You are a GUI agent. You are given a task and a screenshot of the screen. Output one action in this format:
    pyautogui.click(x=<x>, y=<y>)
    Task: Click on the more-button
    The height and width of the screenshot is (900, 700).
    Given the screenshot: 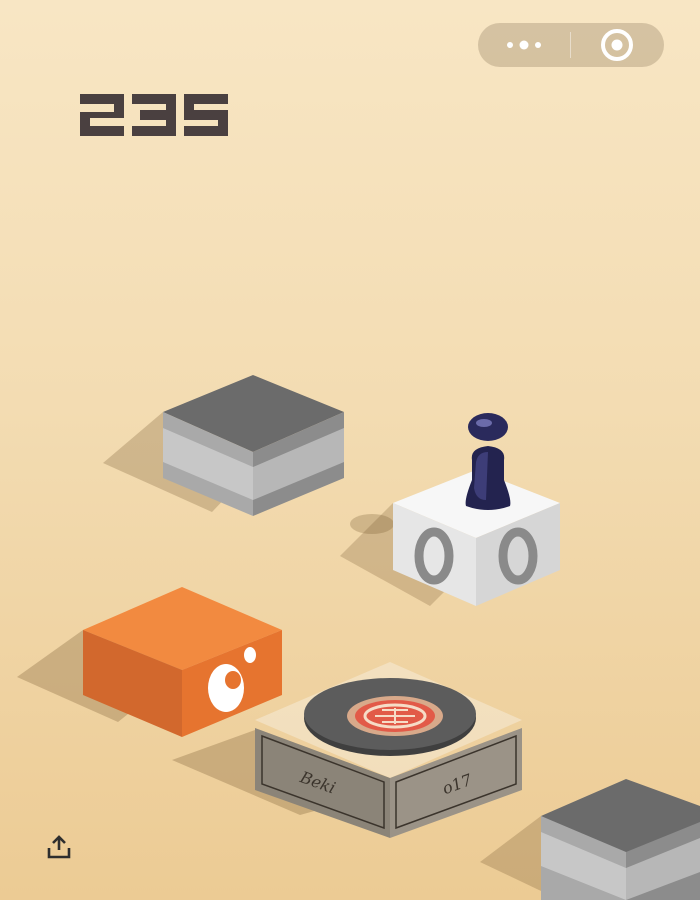 What is the action you would take?
    pyautogui.click(x=524, y=45)
    